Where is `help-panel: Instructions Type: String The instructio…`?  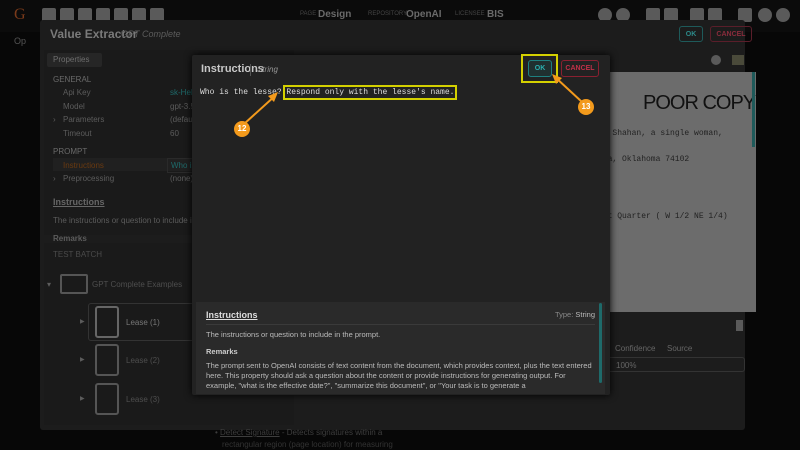 help-panel: Instructions Type: String The instructio… is located at coordinates (400, 348).